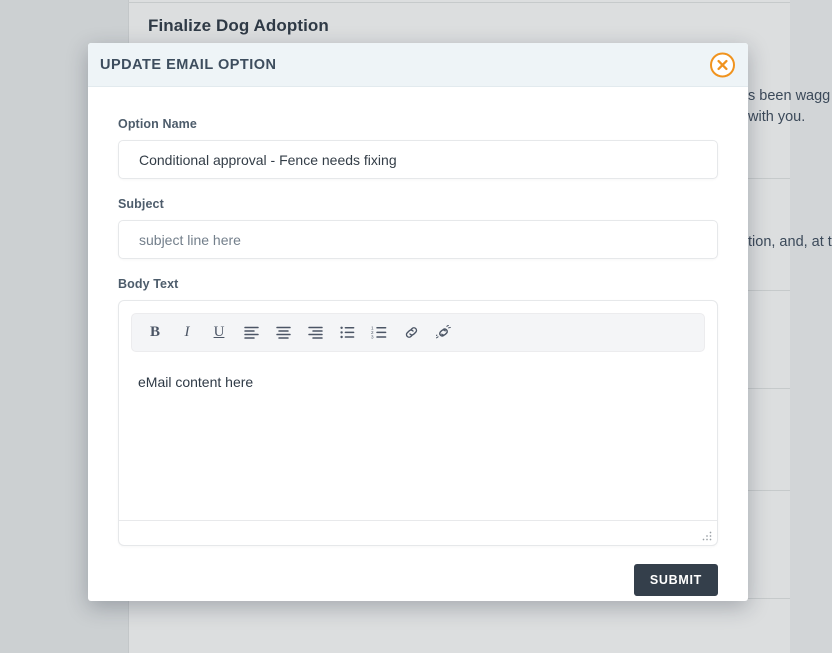  What do you see at coordinates (459, 2) in the screenshot?
I see `background-top-divider` at bounding box center [459, 2].